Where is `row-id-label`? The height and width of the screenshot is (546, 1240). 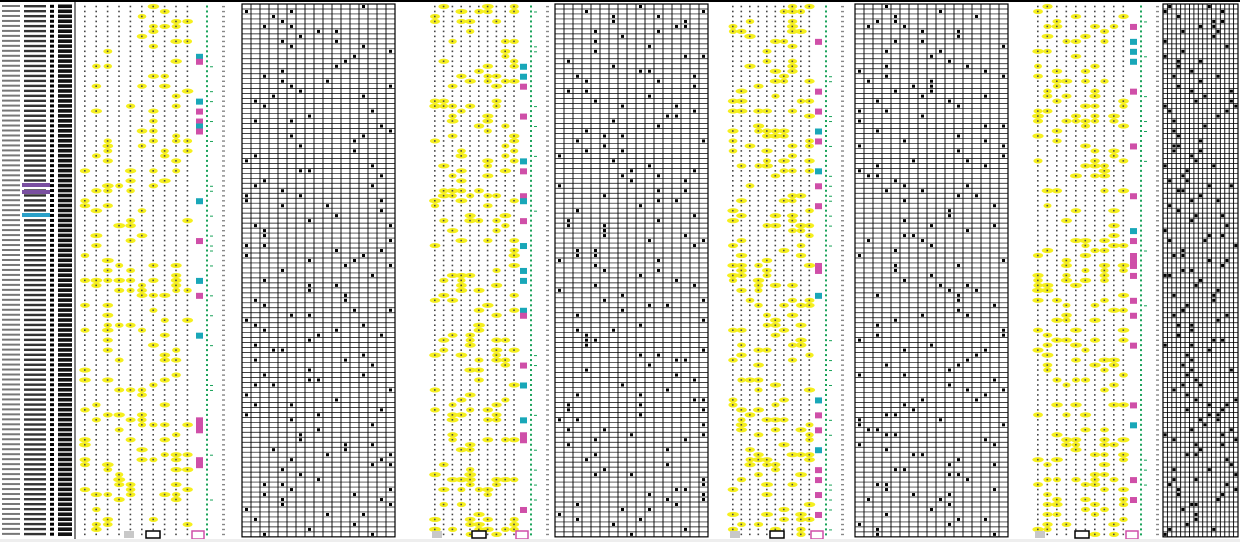
row-id-label is located at coordinates (11, 384).